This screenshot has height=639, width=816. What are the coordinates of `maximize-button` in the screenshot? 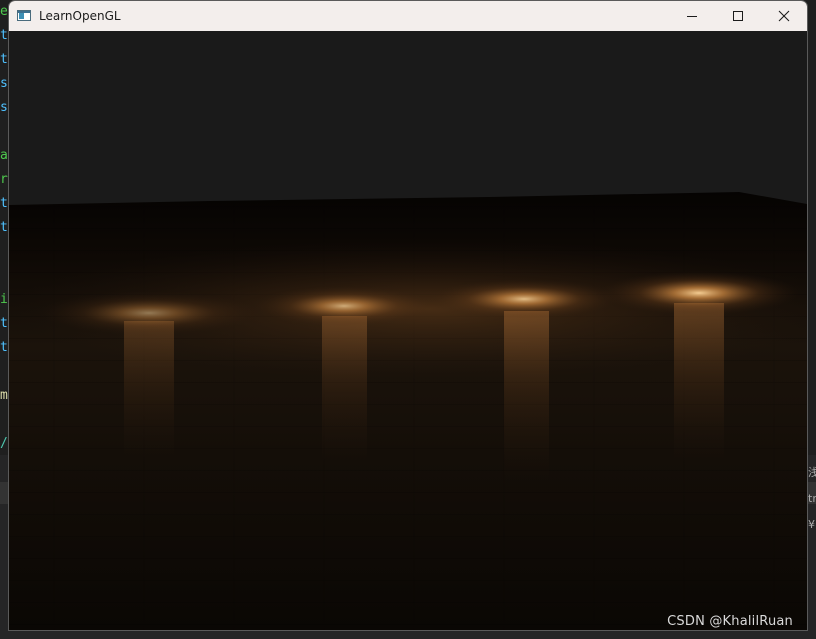 It's located at (738, 16).